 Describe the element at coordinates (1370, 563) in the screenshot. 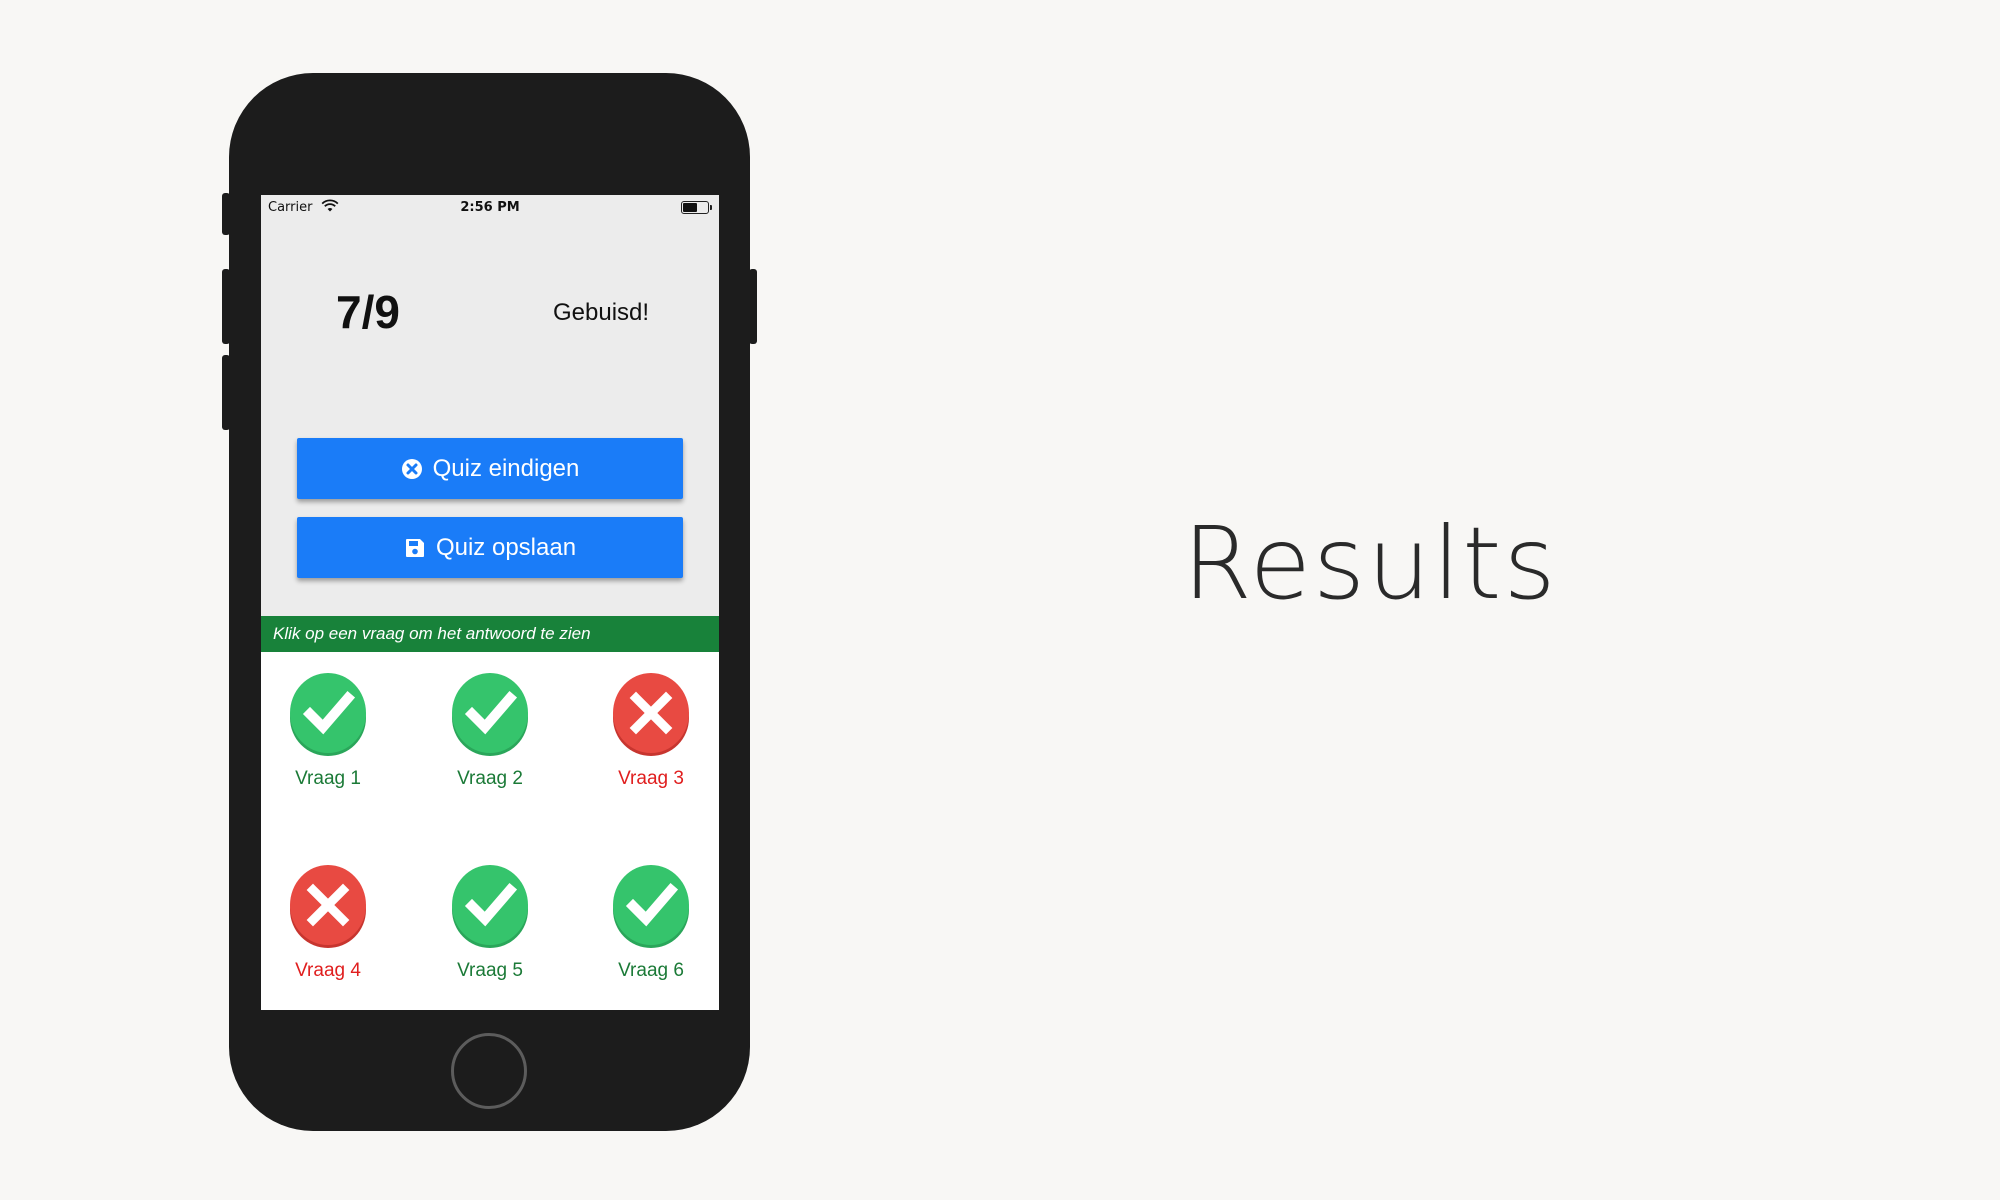

I see `page-title: Results` at that location.